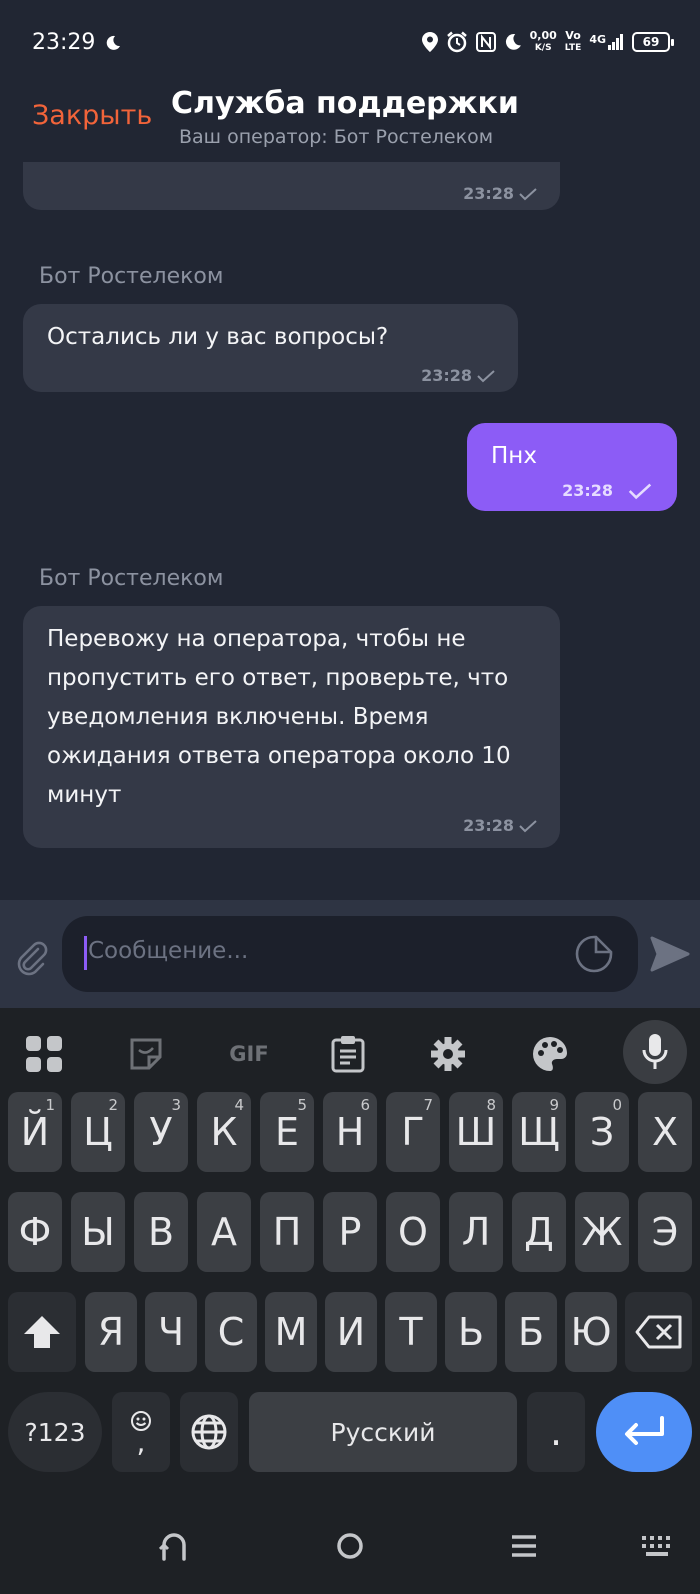 This screenshot has height=1594, width=700. What do you see at coordinates (471, 1332) in the screenshot?
I see `key-Ь: Ь` at bounding box center [471, 1332].